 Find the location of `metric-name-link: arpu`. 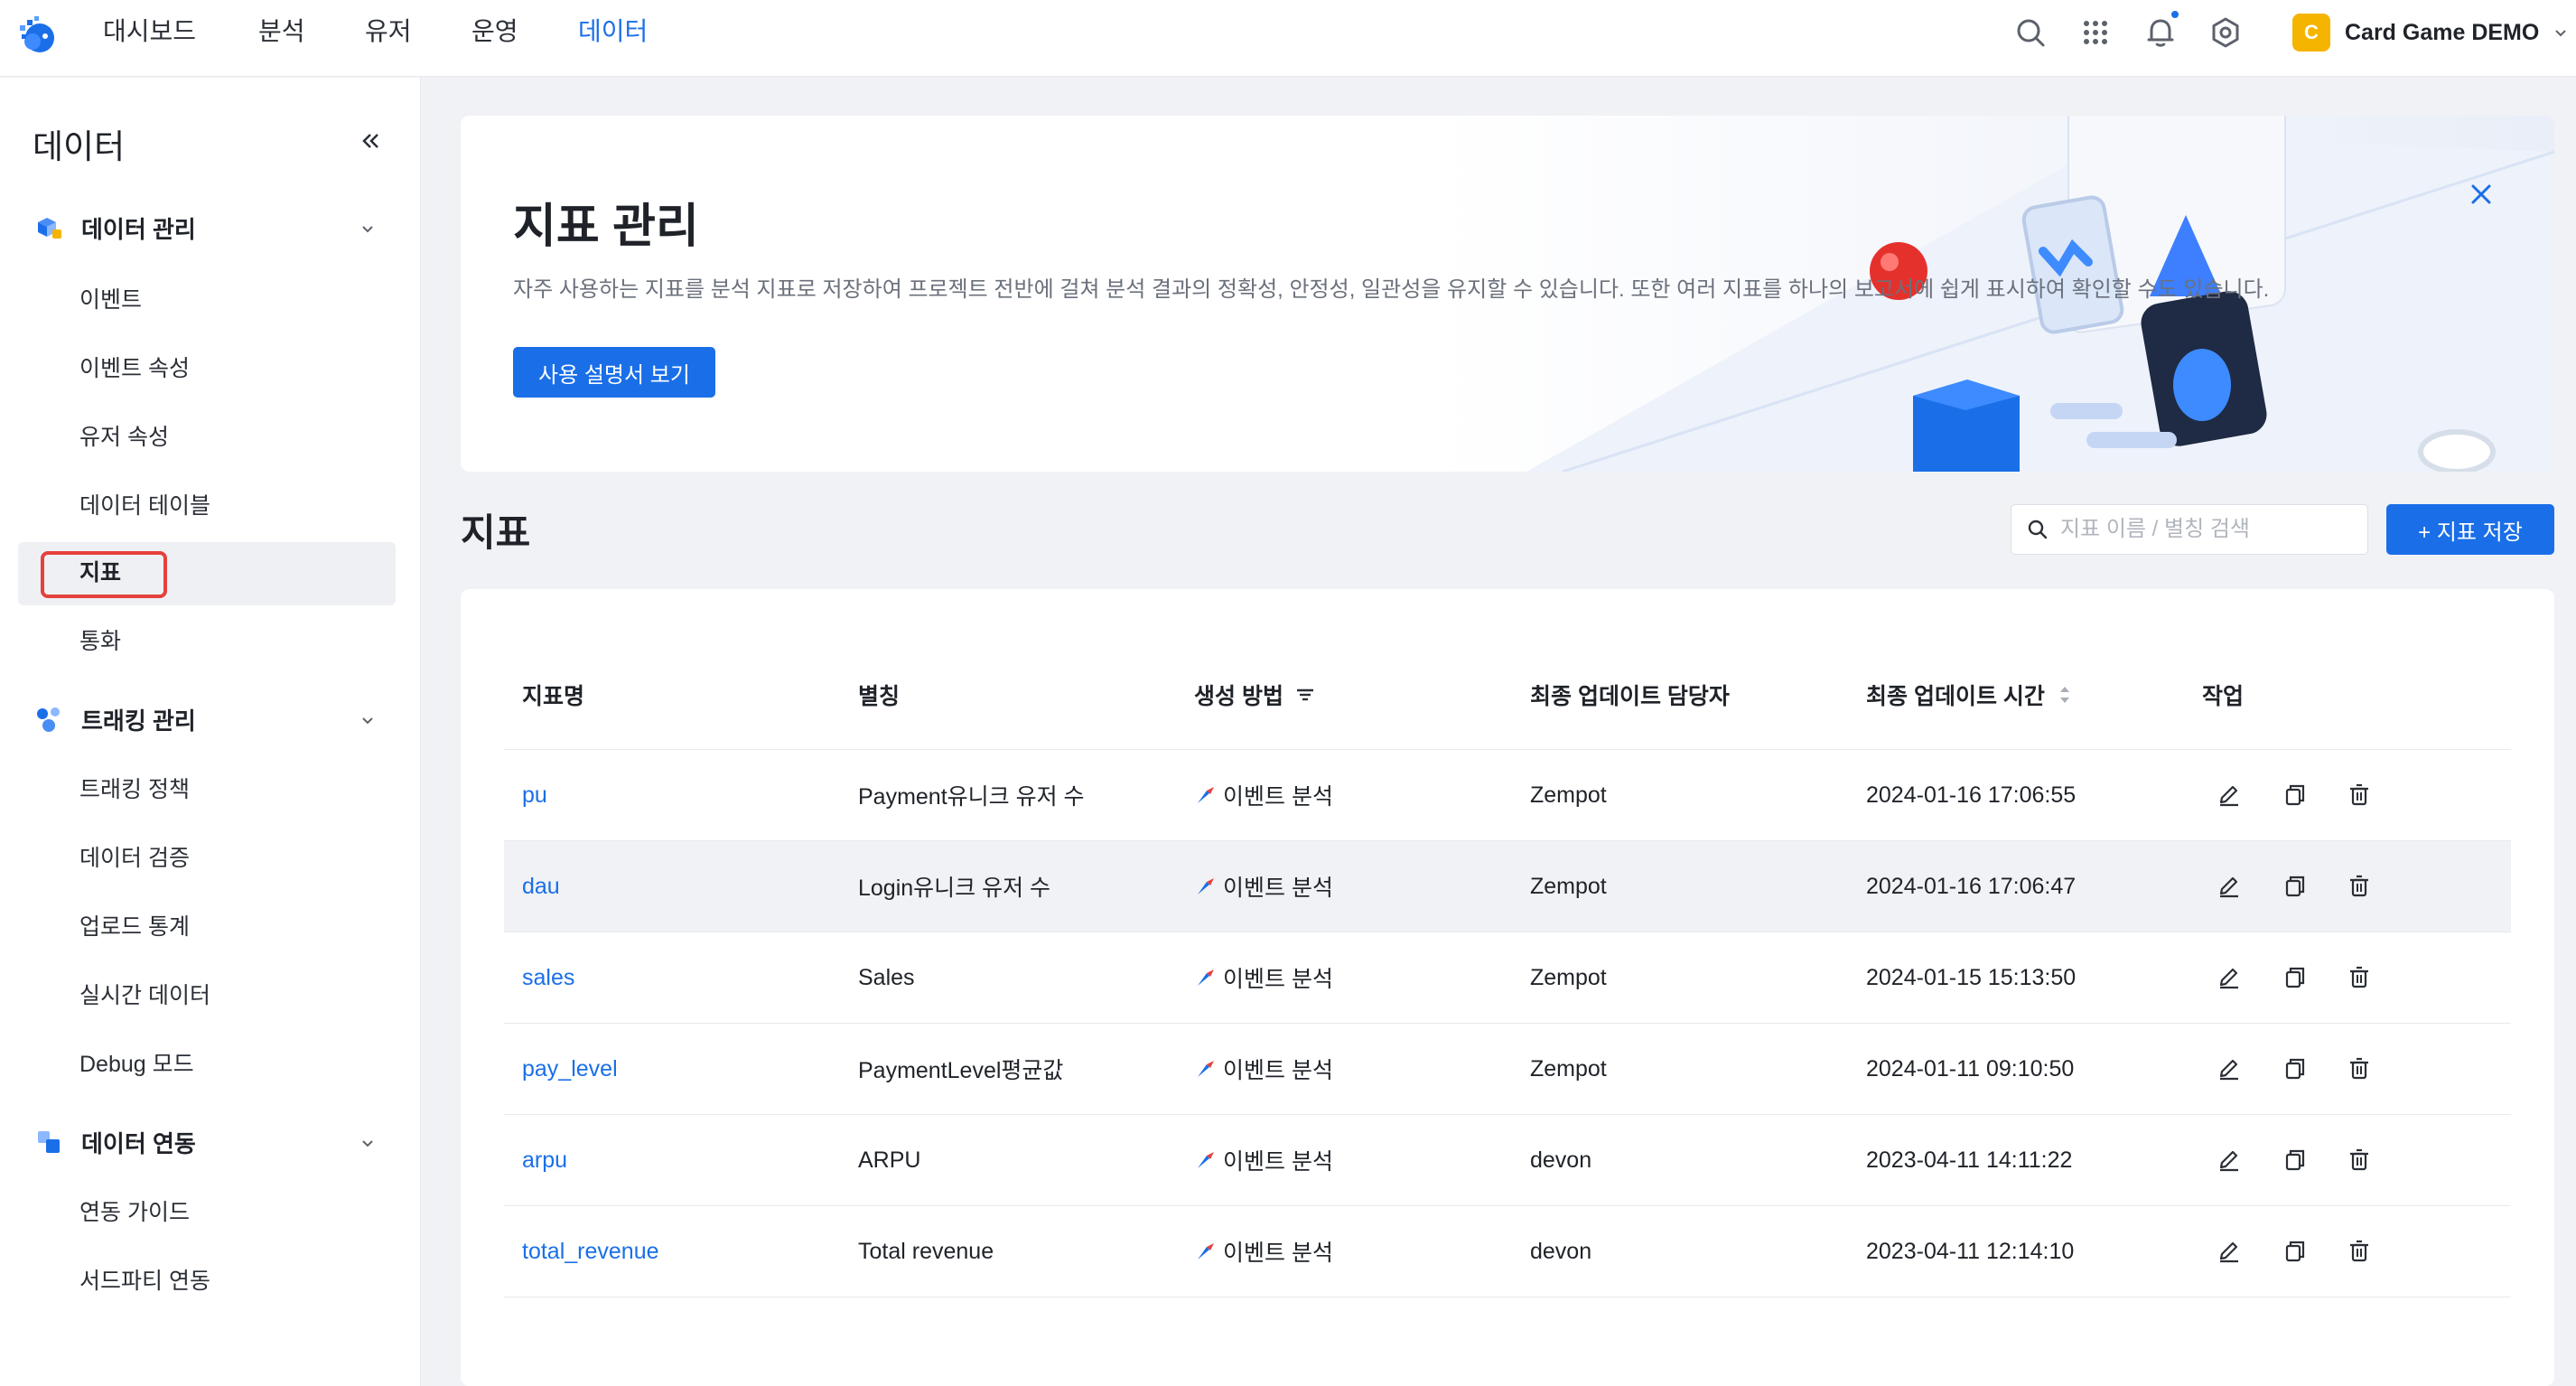

metric-name-link: arpu is located at coordinates (544, 1160).